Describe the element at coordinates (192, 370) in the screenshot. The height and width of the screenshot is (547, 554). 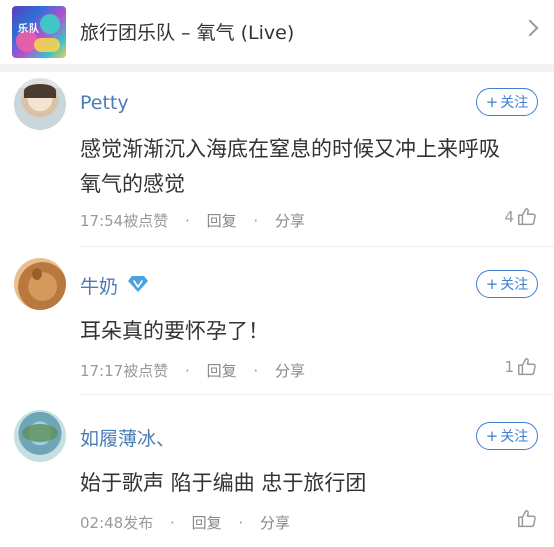
I see `comment-meta: 17:17被点赞 · 回复 · 分享` at that location.